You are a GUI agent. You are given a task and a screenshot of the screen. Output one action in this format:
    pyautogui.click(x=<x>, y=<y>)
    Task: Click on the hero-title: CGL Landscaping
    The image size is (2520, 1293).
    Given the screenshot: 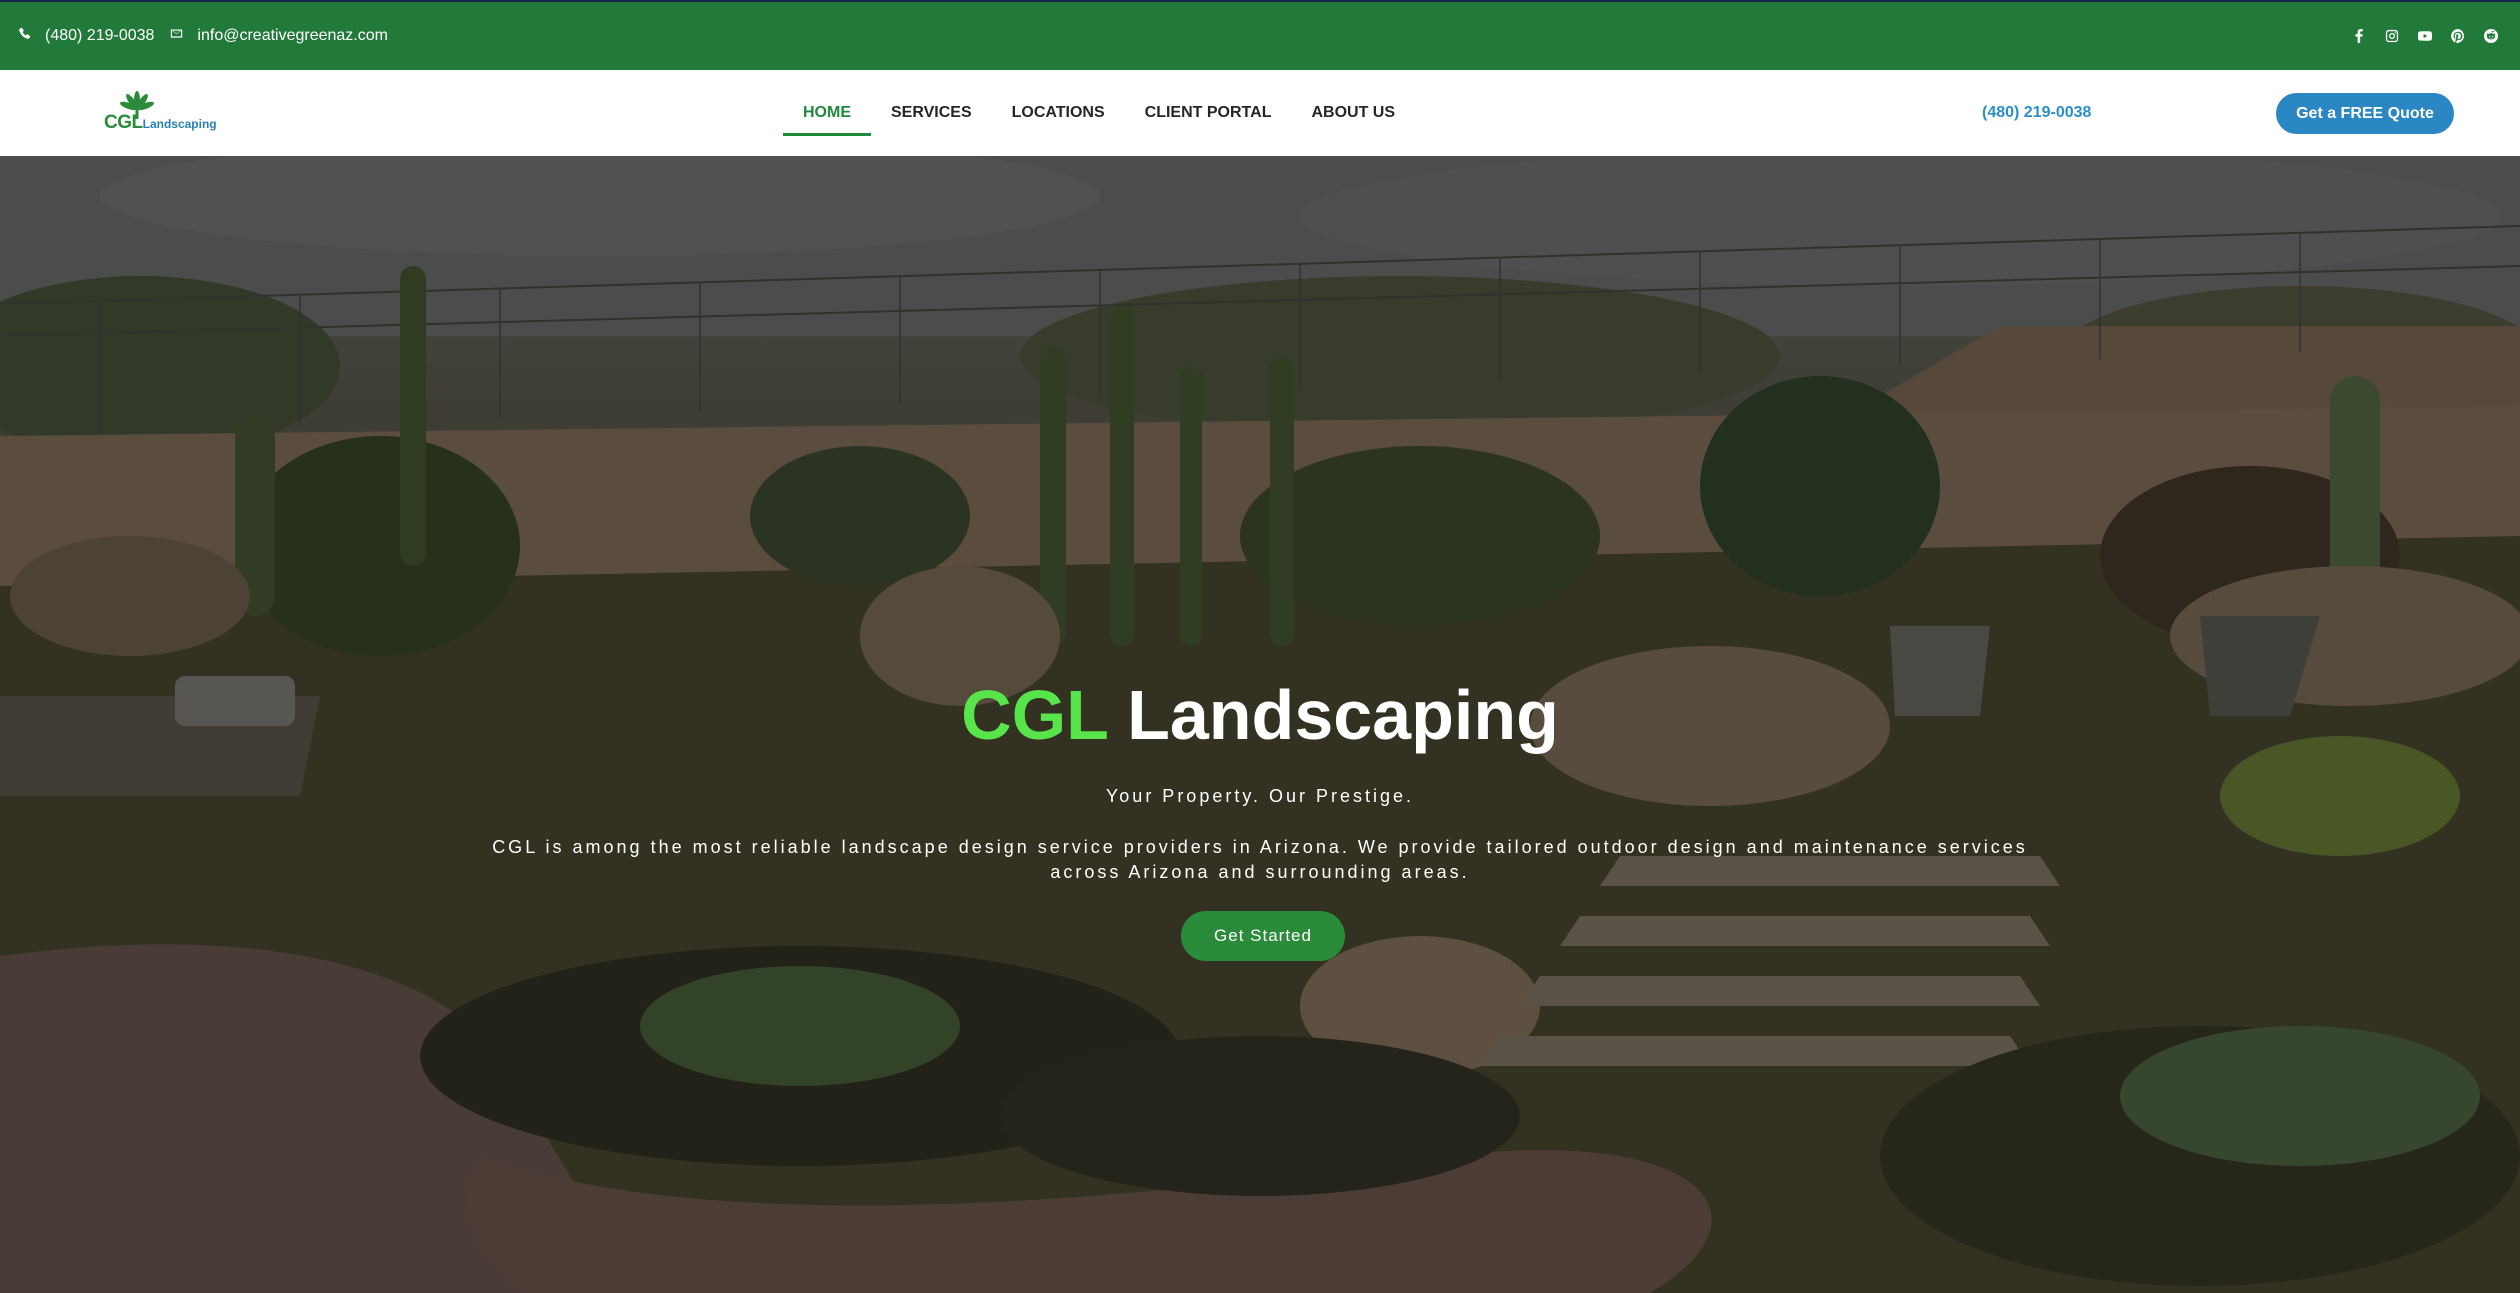 What is the action you would take?
    pyautogui.click(x=1260, y=715)
    